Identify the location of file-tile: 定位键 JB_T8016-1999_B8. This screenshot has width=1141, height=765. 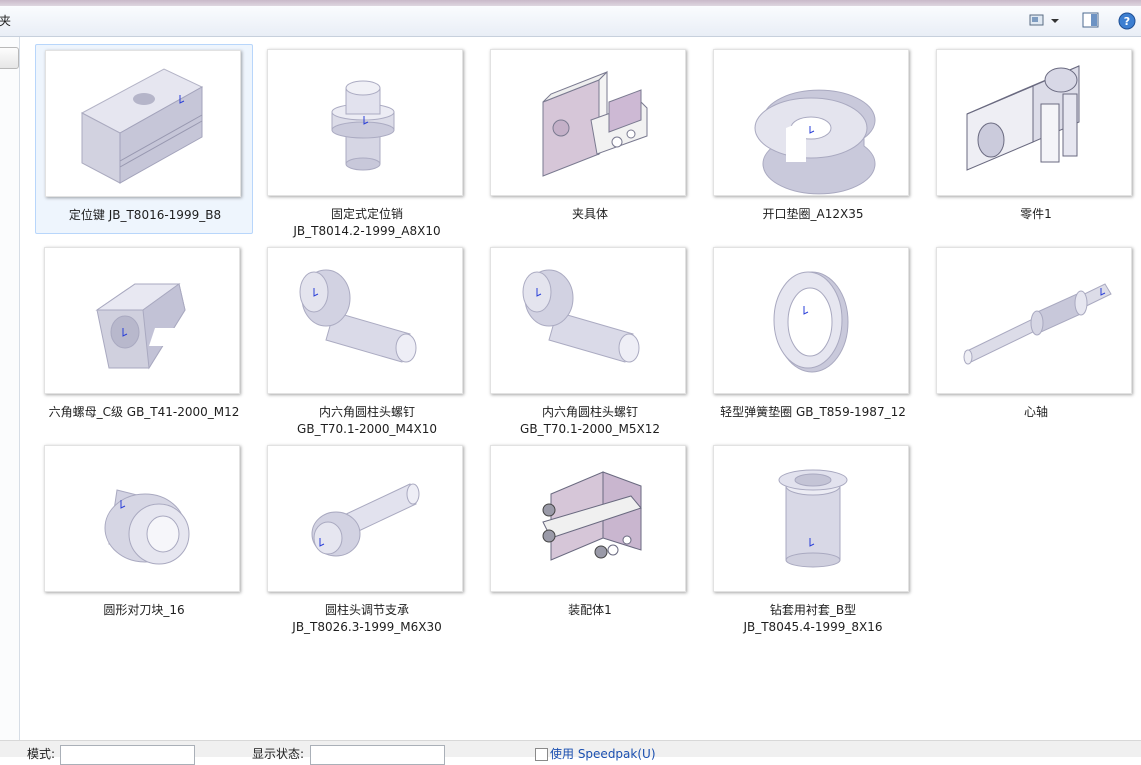
(144, 139).